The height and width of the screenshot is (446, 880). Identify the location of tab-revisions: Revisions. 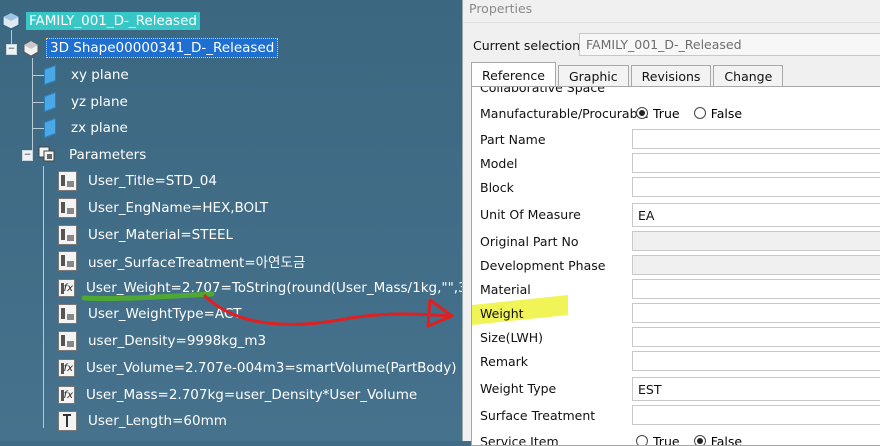
(671, 76).